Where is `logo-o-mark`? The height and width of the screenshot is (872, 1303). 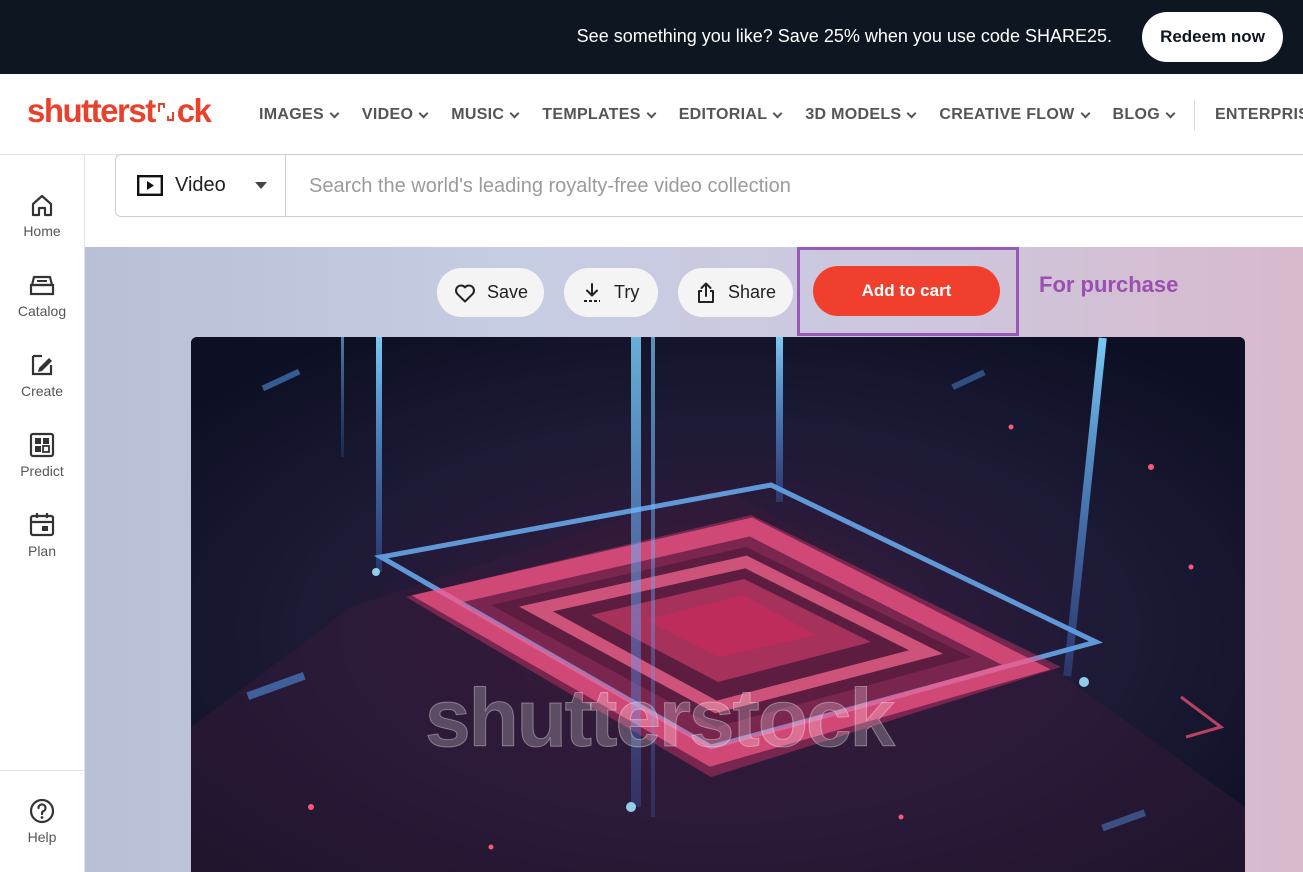
logo-o-mark is located at coordinates (165, 112).